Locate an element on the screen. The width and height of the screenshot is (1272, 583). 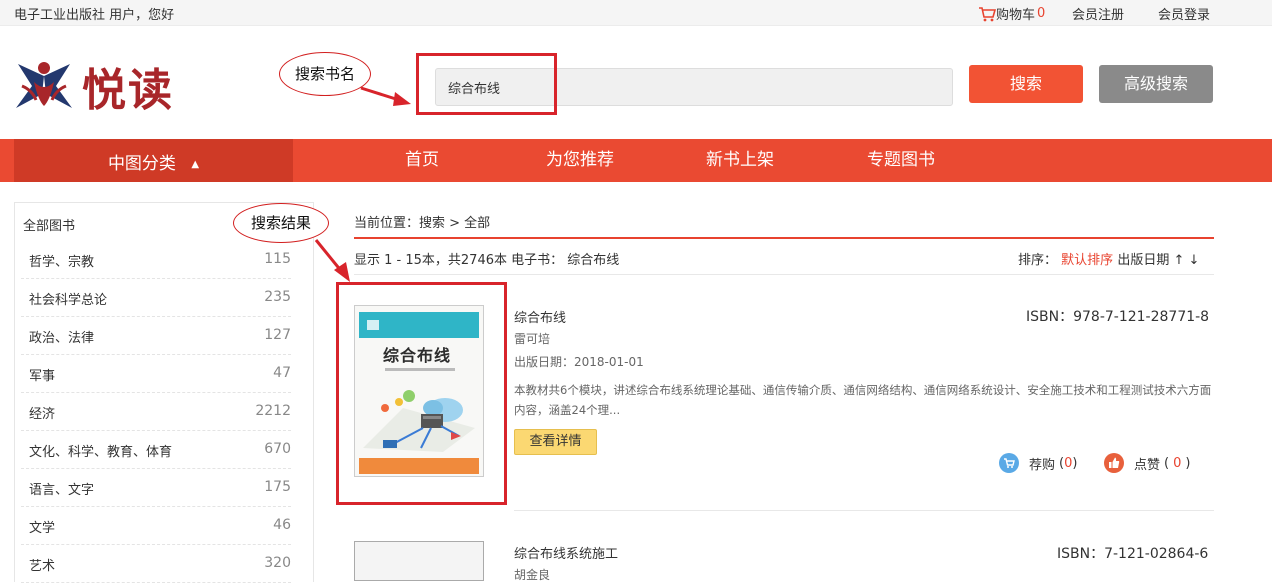
result-summary: 显示 1 - 15本，共2746本 电子书： 综合布线 is located at coordinates (487, 260).